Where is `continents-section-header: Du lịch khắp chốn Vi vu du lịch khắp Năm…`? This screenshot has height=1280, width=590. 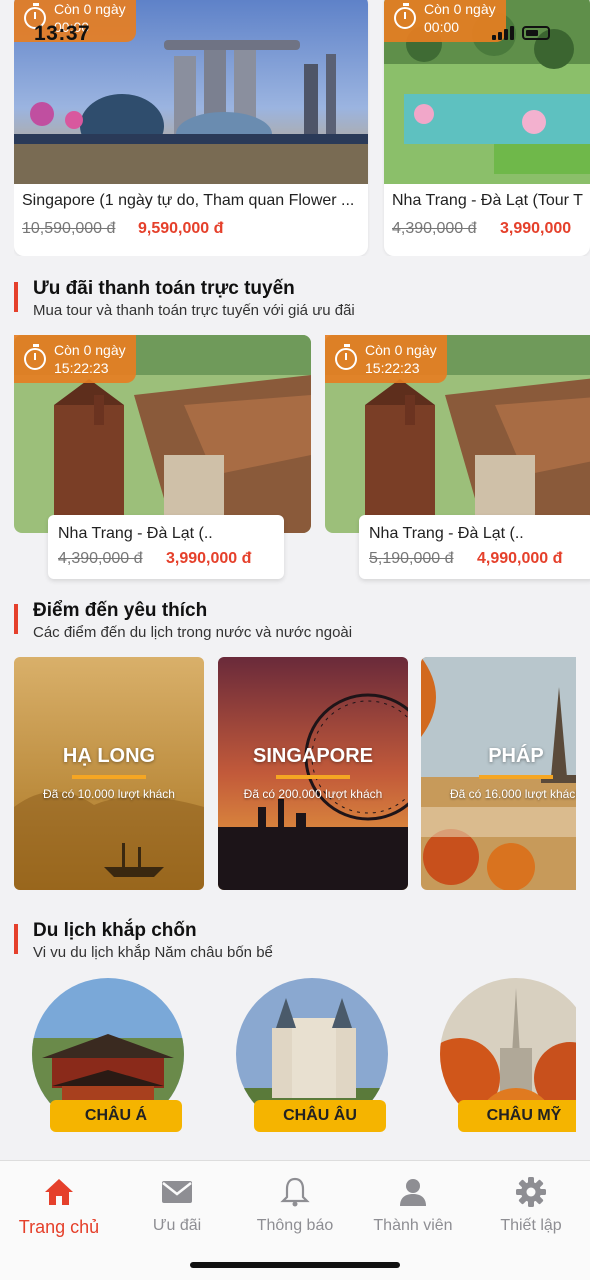 continents-section-header: Du lịch khắp chốn Vi vu du lịch khắp Năm… is located at coordinates (294, 944).